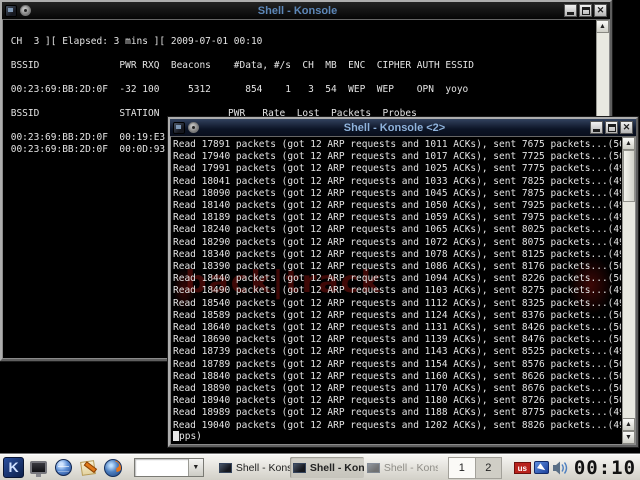 The width and height of the screenshot is (640, 480). I want to click on run-command-combobox: ▼, so click(168, 467).